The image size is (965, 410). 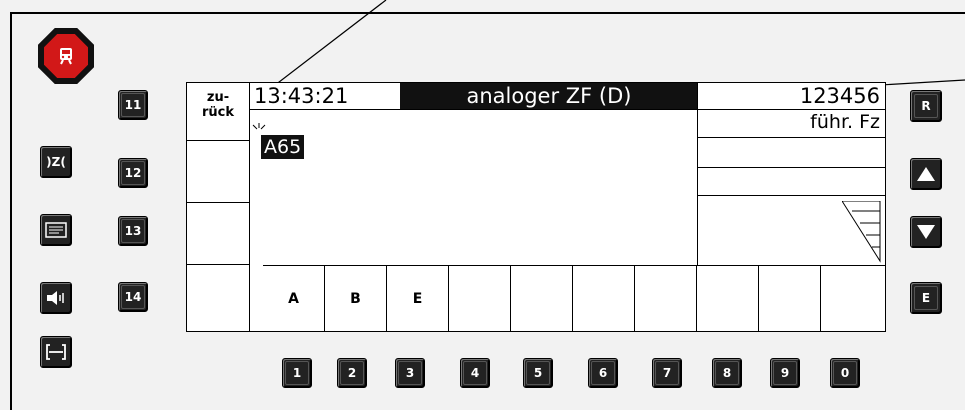 What do you see at coordinates (418, 299) in the screenshot?
I see `softkey-3: E` at bounding box center [418, 299].